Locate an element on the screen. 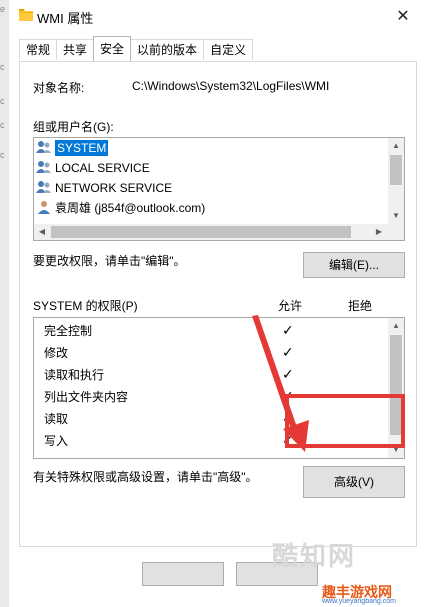 Image resolution: width=425 pixels, height=607 pixels. ok-button is located at coordinates (183, 574).